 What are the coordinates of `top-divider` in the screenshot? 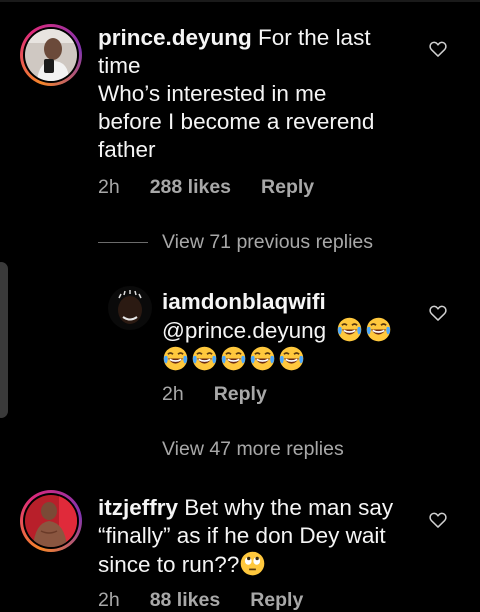 It's located at (240, 1).